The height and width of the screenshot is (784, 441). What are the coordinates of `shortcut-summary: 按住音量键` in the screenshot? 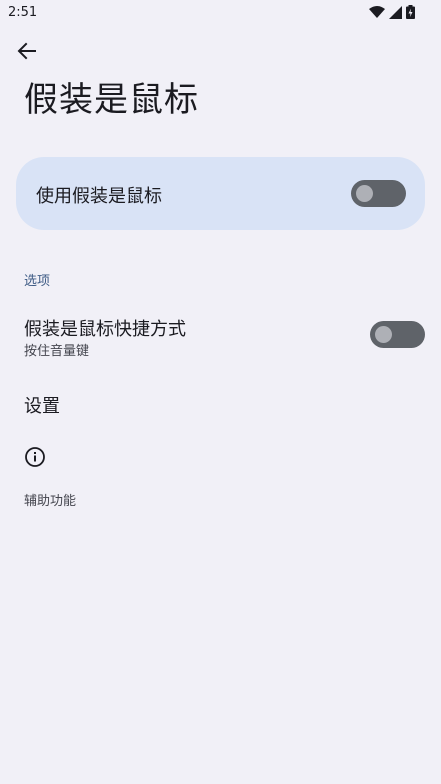 It's located at (57, 351).